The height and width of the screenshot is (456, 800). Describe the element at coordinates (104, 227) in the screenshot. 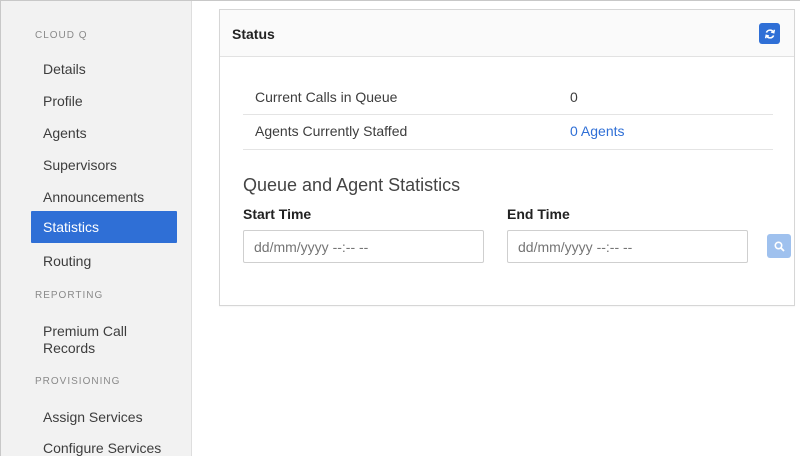

I see `sidebar-item-statistics: Statistics` at that location.